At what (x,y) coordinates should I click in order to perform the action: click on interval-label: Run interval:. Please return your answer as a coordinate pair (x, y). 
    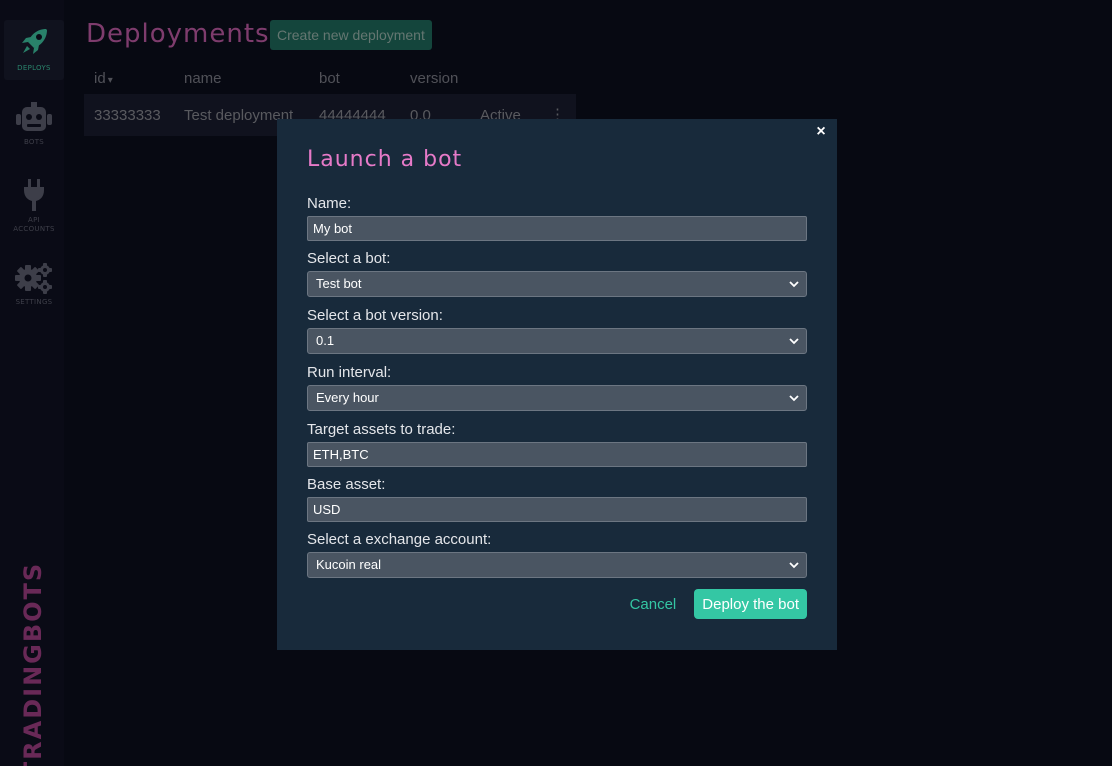
    Looking at the image, I should click on (349, 372).